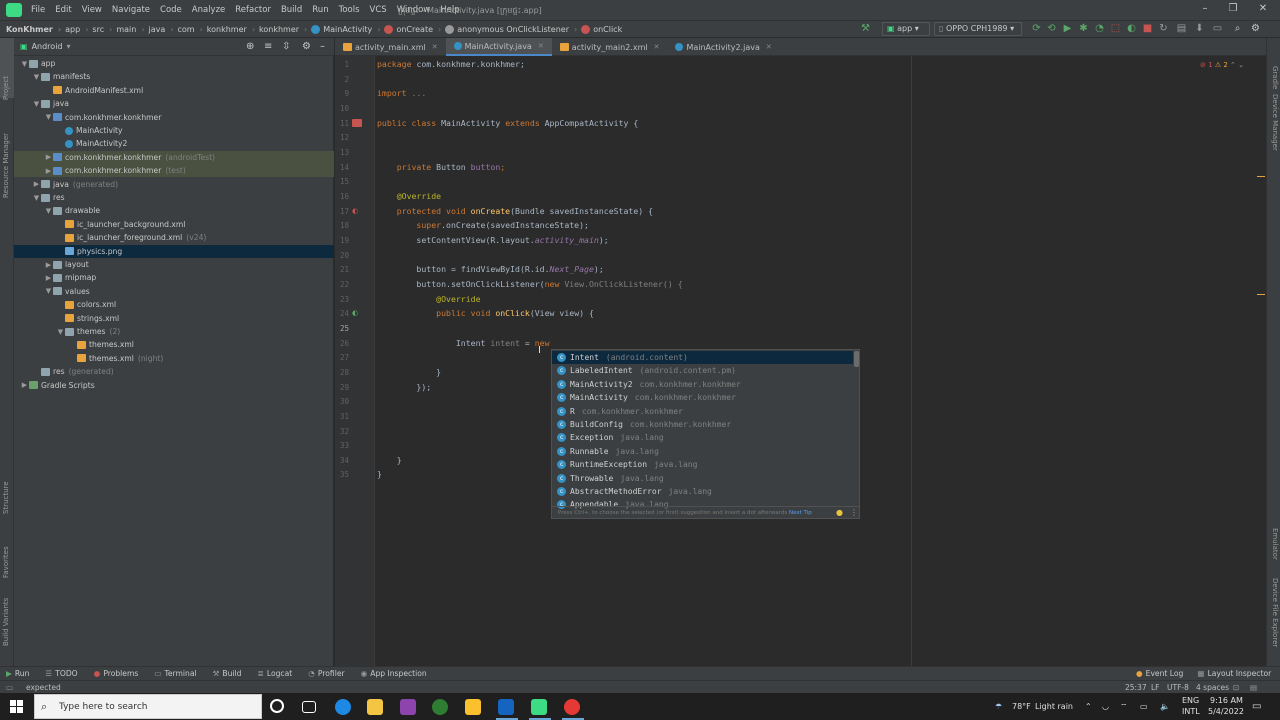 The image size is (1280, 720). I want to click on xbox-icon, so click(440, 707).